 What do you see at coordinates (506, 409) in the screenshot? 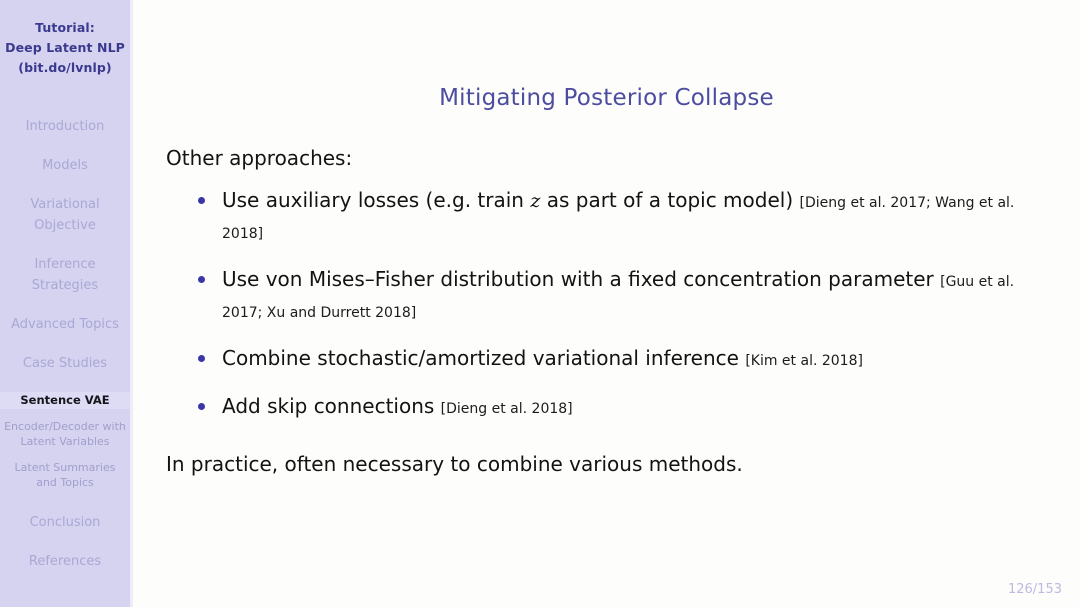
I see `bullet-citation: [Dieng et al. 2018]` at bounding box center [506, 409].